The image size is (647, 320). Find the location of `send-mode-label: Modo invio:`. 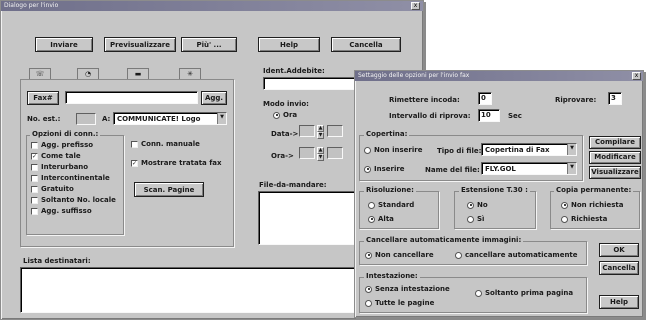

send-mode-label: Modo invio: is located at coordinates (286, 104).